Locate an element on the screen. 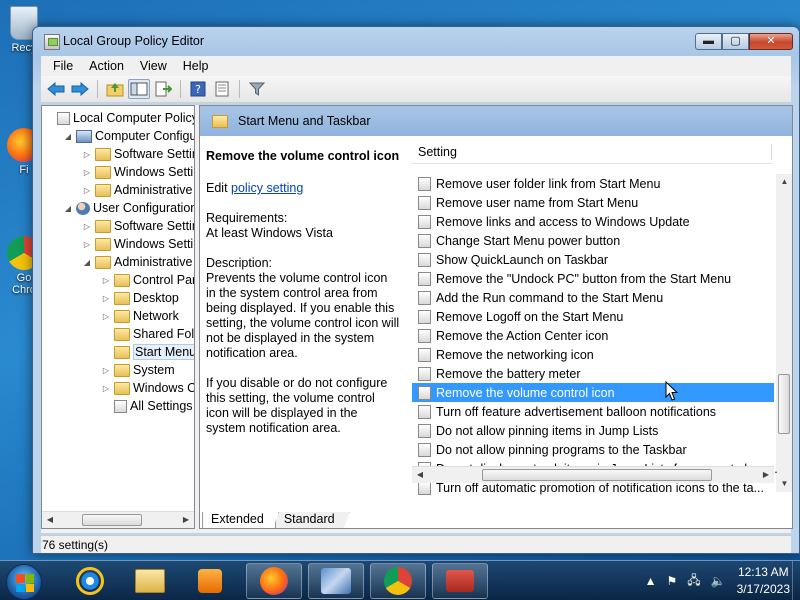 The image size is (800, 600). show-desktop-button is located at coordinates (796, 580).